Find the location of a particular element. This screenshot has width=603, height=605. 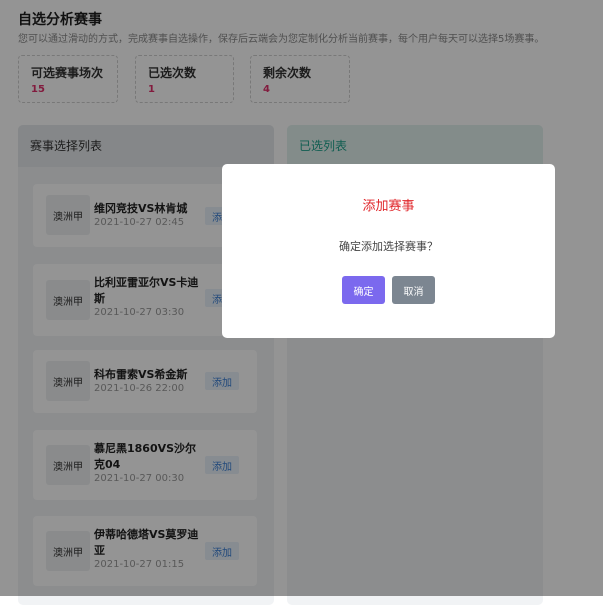

dialog-title: 添加赛事 is located at coordinates (388, 206).